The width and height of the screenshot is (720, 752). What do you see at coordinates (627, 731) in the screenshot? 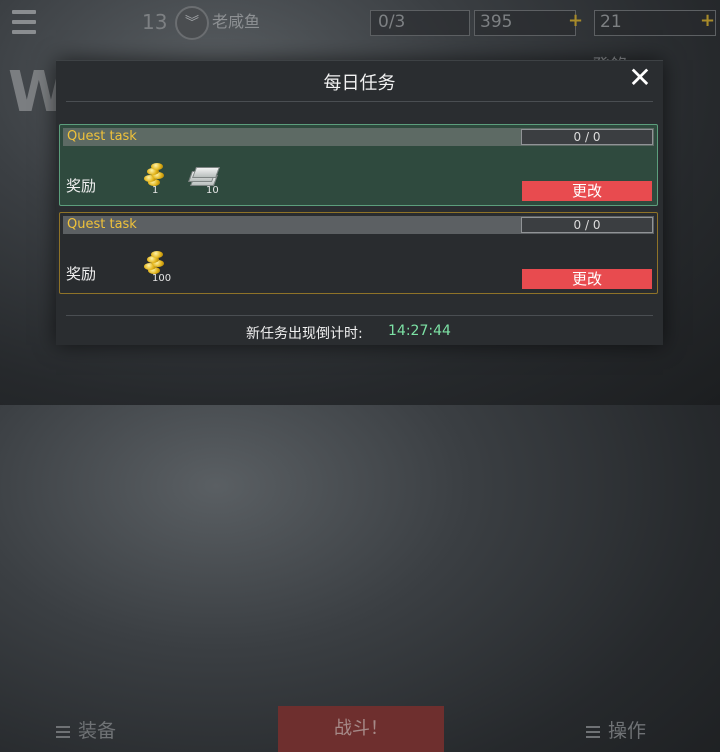
I see `operate-label: 操作` at bounding box center [627, 731].